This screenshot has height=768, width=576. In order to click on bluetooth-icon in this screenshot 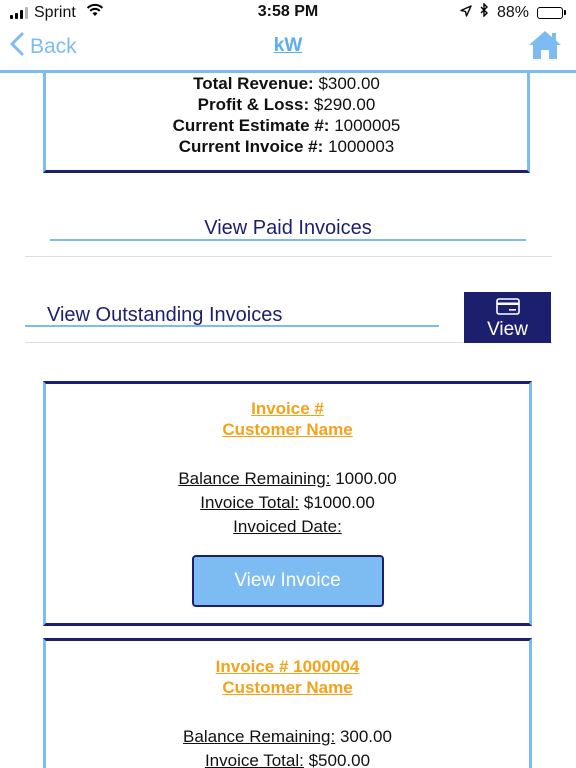, I will do `click(484, 12)`.